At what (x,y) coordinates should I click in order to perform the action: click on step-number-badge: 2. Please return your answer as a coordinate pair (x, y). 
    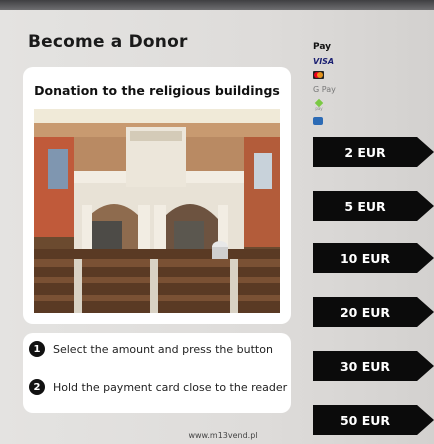
    Looking at the image, I should click on (37, 387).